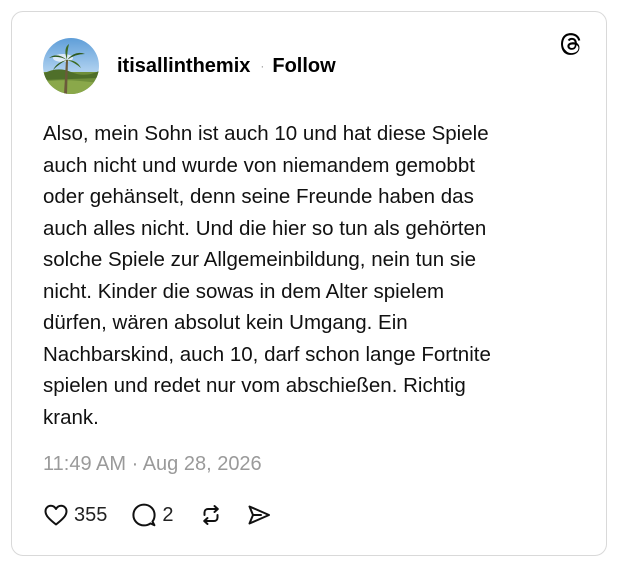 The image size is (620, 569). Describe the element at coordinates (183, 66) in the screenshot. I see `username-link: itisallinthemix` at that location.